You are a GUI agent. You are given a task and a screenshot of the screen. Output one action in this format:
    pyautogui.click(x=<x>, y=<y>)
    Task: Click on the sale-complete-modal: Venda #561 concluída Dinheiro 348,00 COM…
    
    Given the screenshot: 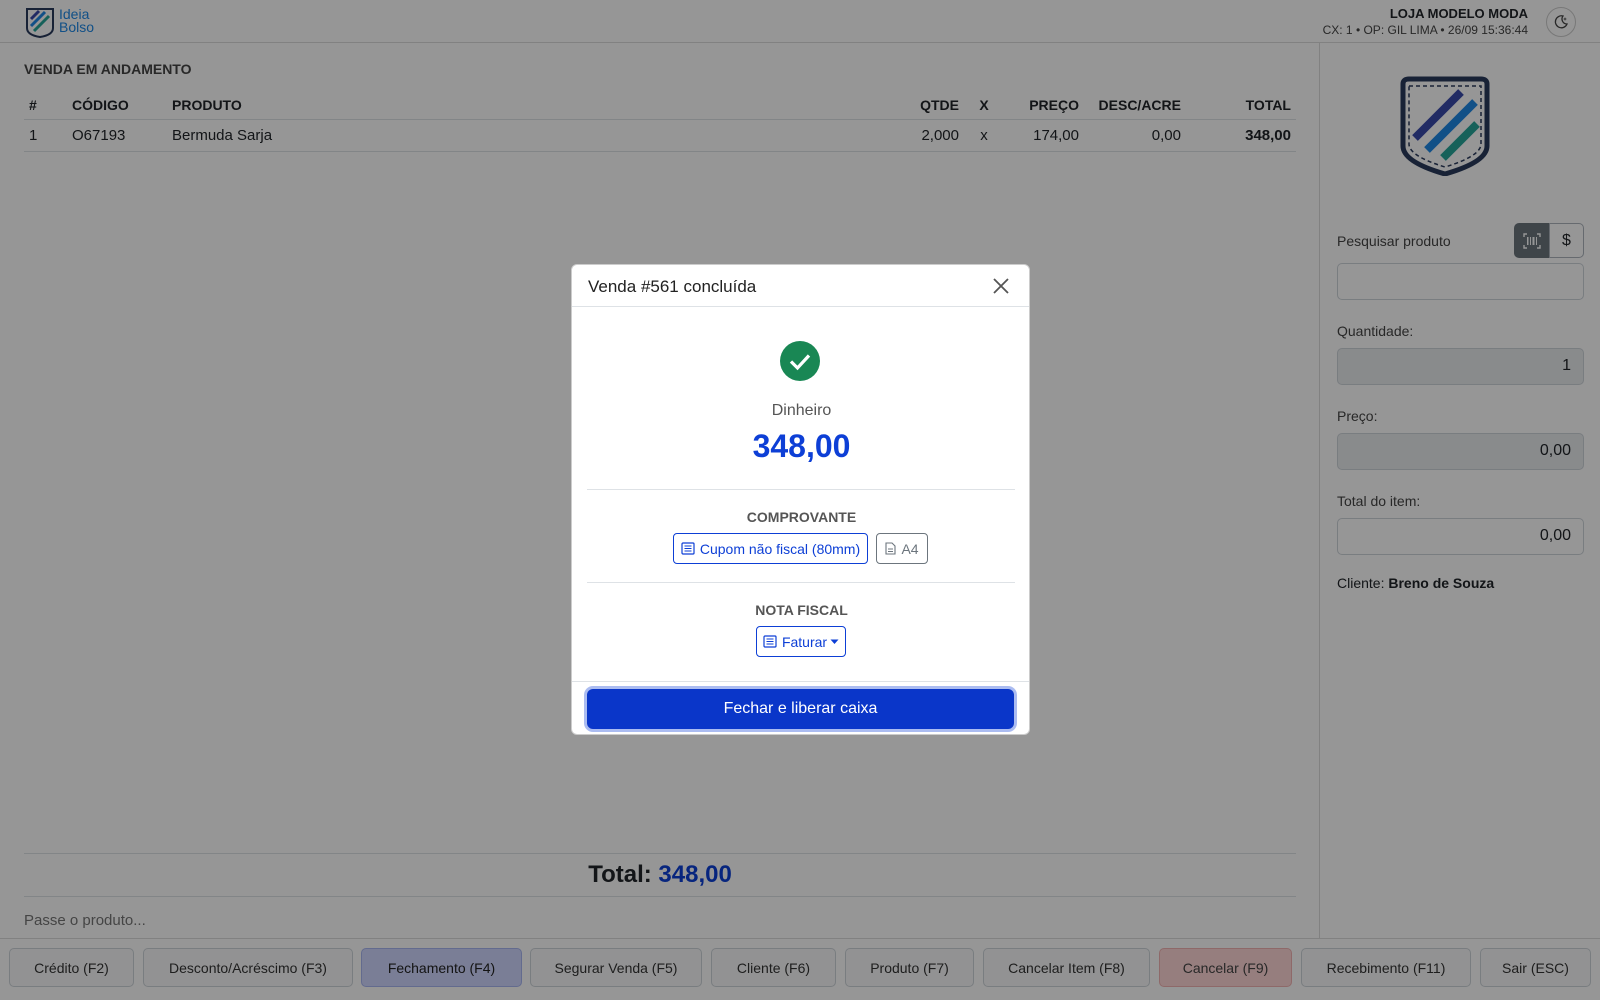 What is the action you would take?
    pyautogui.click(x=800, y=499)
    